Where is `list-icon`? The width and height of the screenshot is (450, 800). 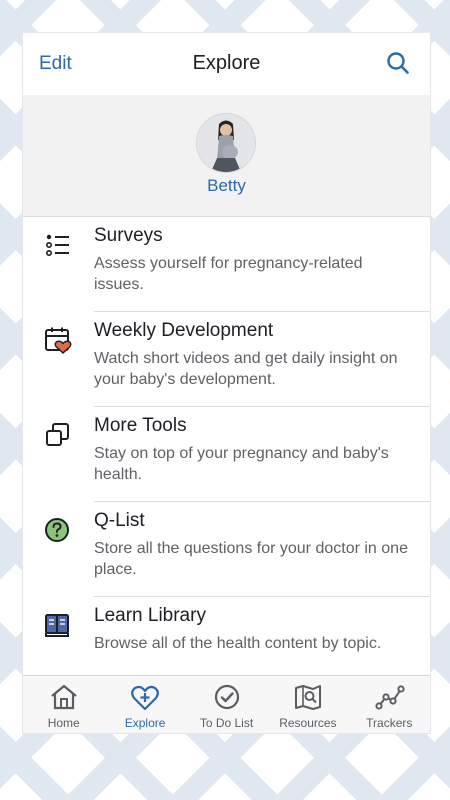
list-icon is located at coordinates (58, 245).